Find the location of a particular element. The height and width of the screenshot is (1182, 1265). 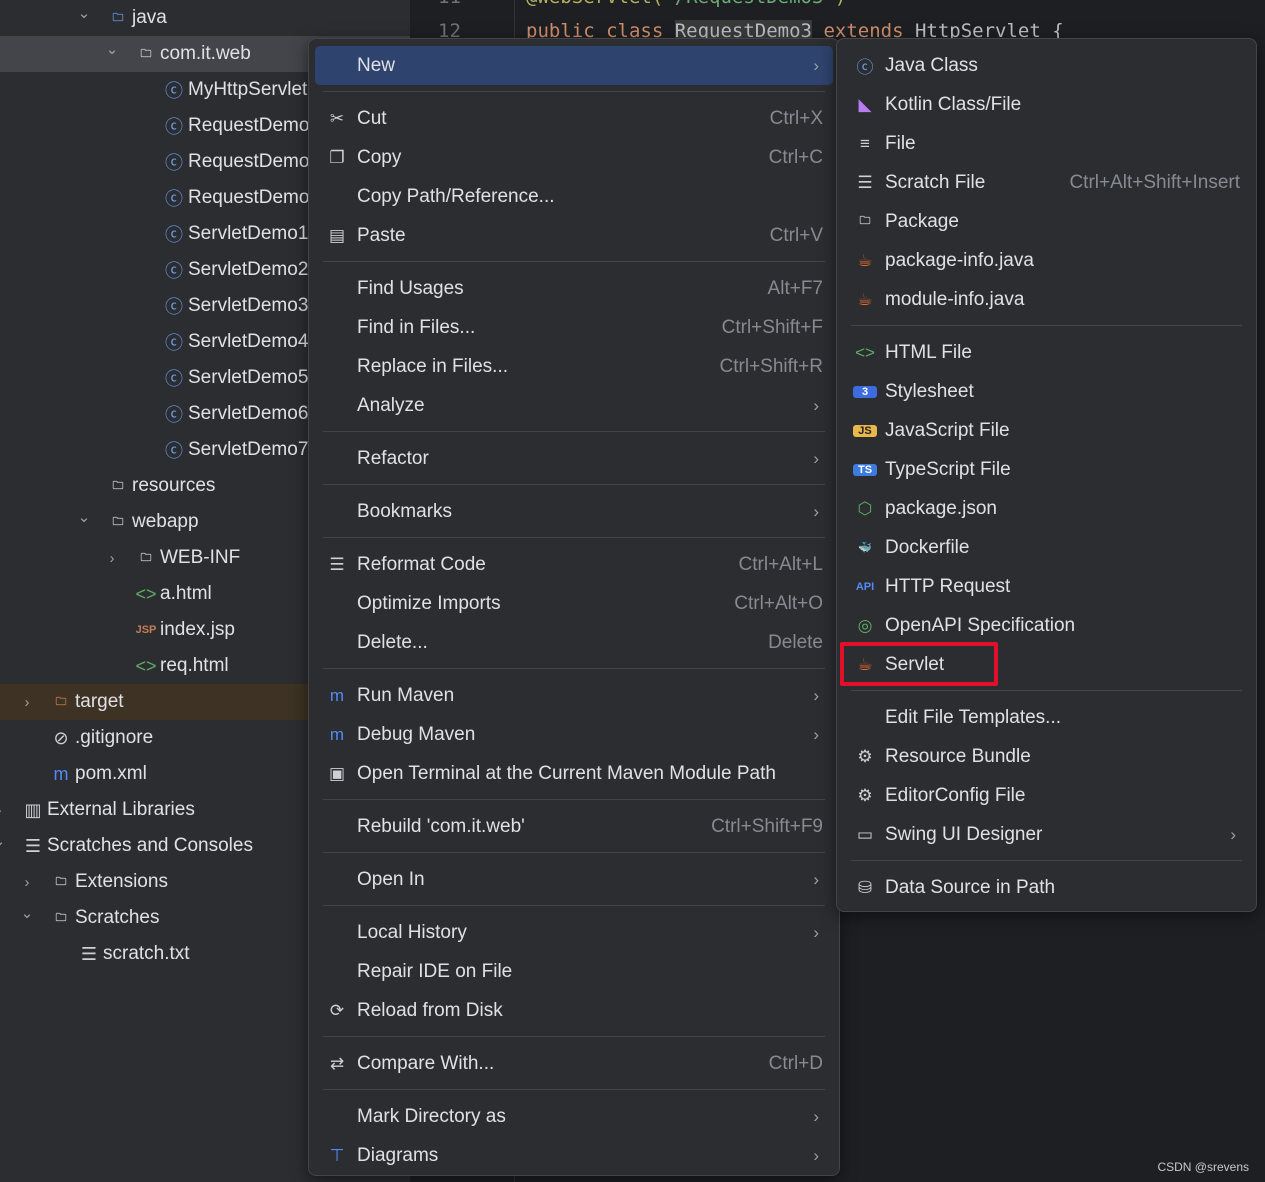

menu-item-run-maven: m Run Maven › is located at coordinates (574, 695).